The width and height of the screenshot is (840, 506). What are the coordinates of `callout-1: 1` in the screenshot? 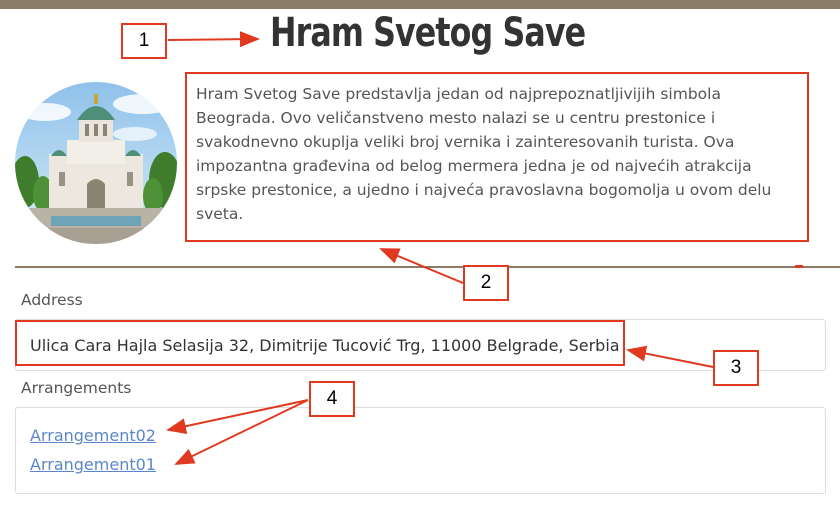 It's located at (144, 41).